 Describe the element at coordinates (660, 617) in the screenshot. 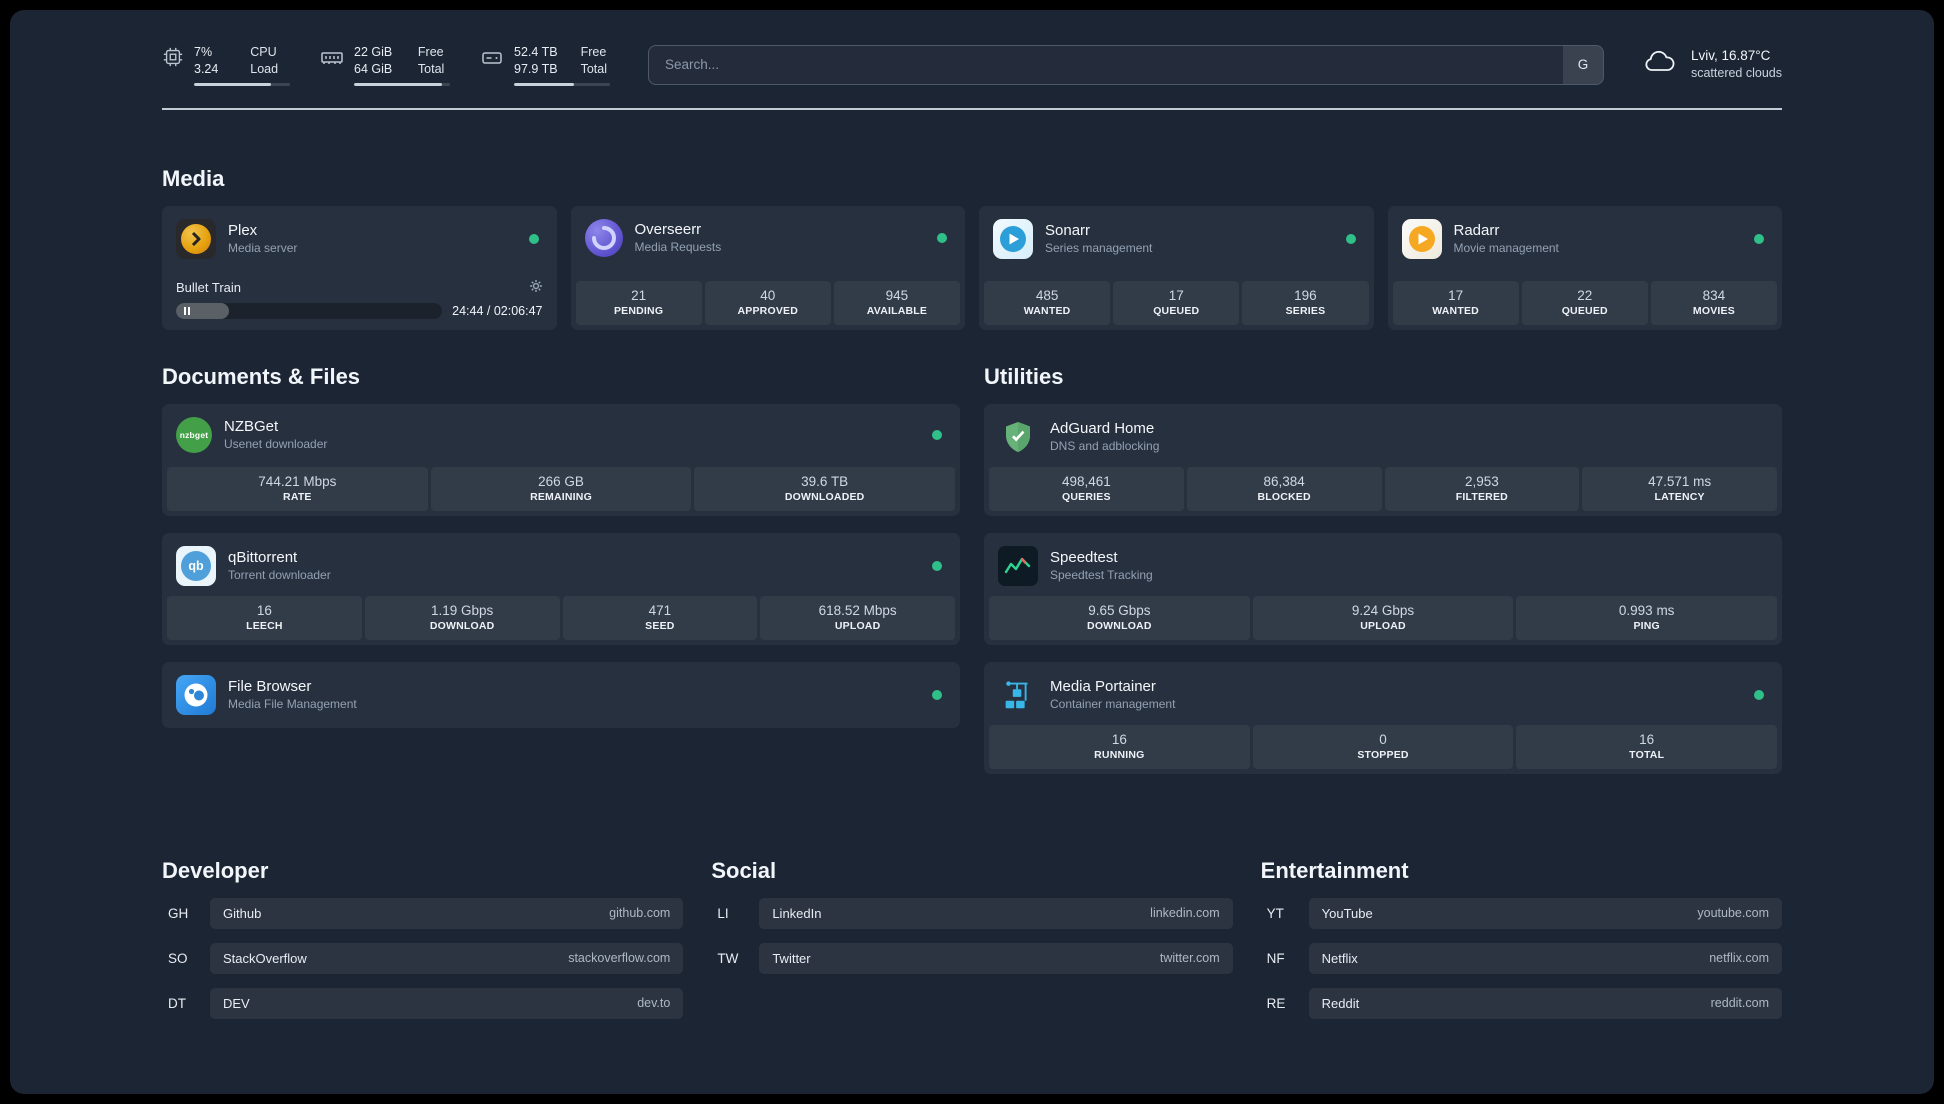

I see `stat-seed: 471 SEED` at that location.